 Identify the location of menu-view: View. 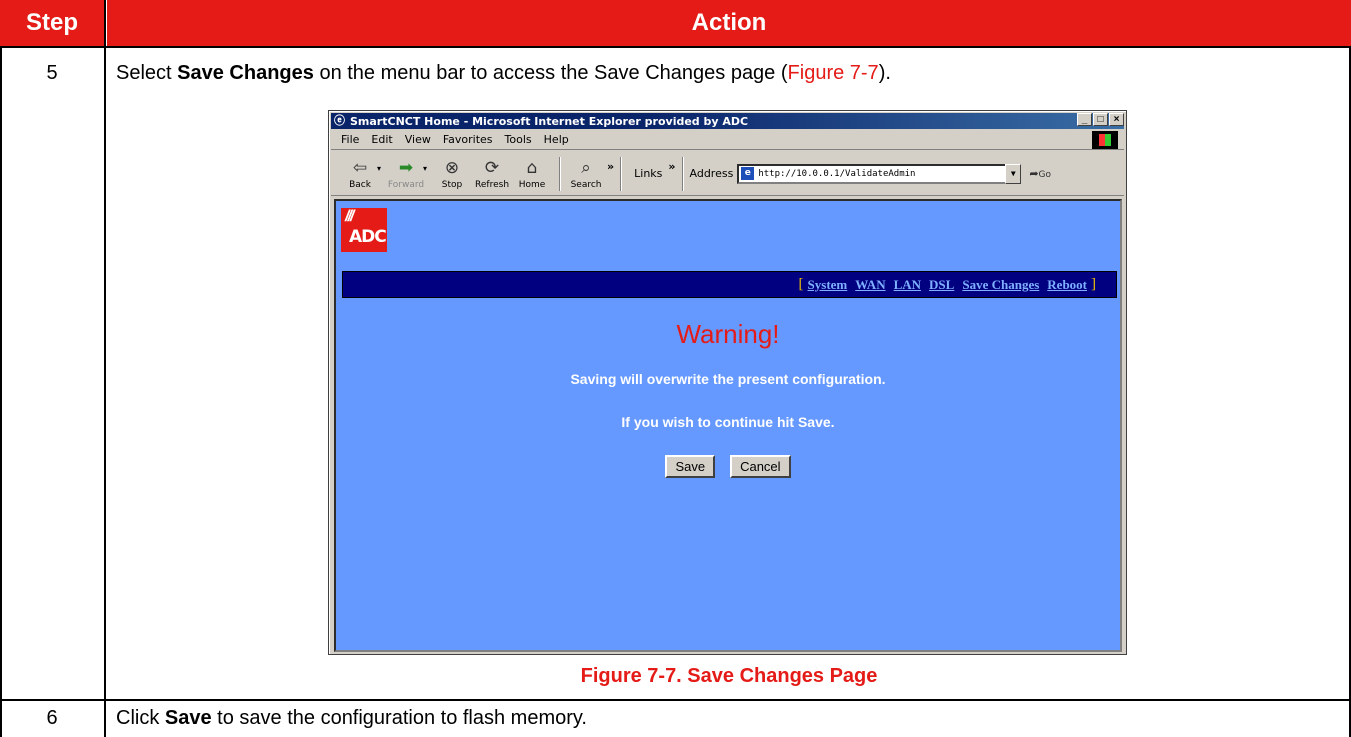
(418, 139).